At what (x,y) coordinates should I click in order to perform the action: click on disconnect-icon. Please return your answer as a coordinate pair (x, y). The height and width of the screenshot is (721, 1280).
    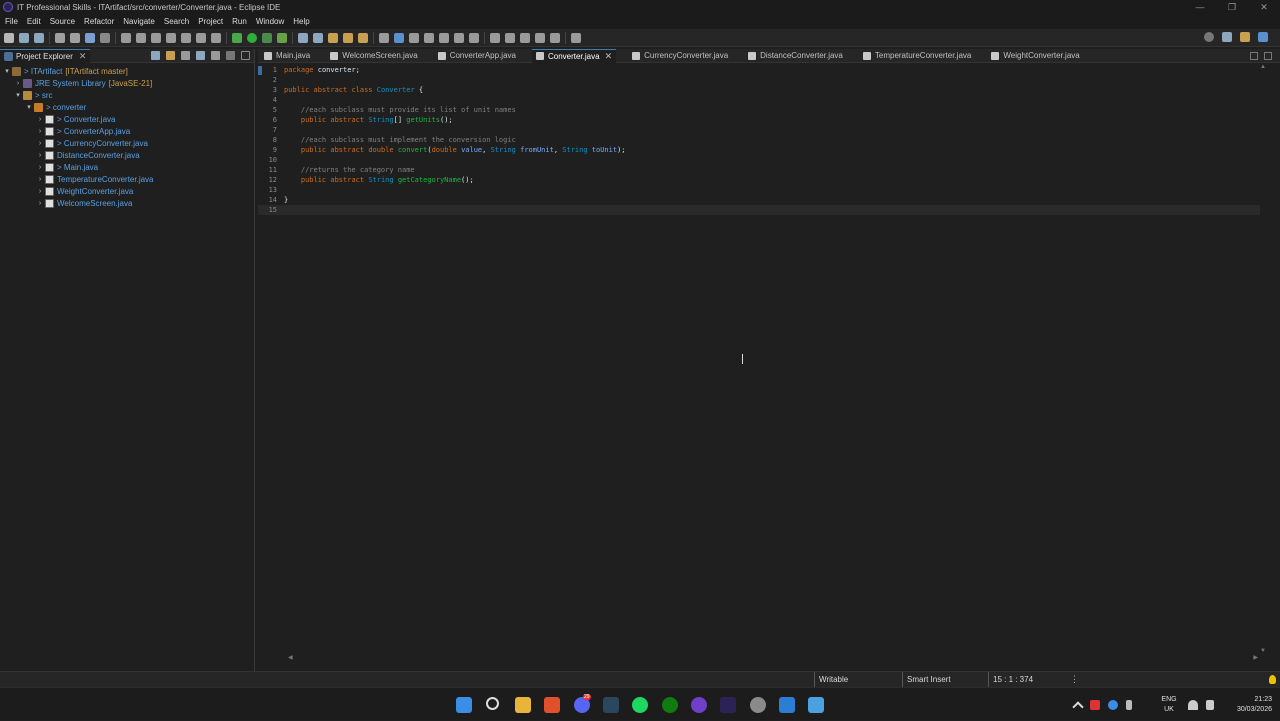
    Looking at the image, I should click on (171, 37).